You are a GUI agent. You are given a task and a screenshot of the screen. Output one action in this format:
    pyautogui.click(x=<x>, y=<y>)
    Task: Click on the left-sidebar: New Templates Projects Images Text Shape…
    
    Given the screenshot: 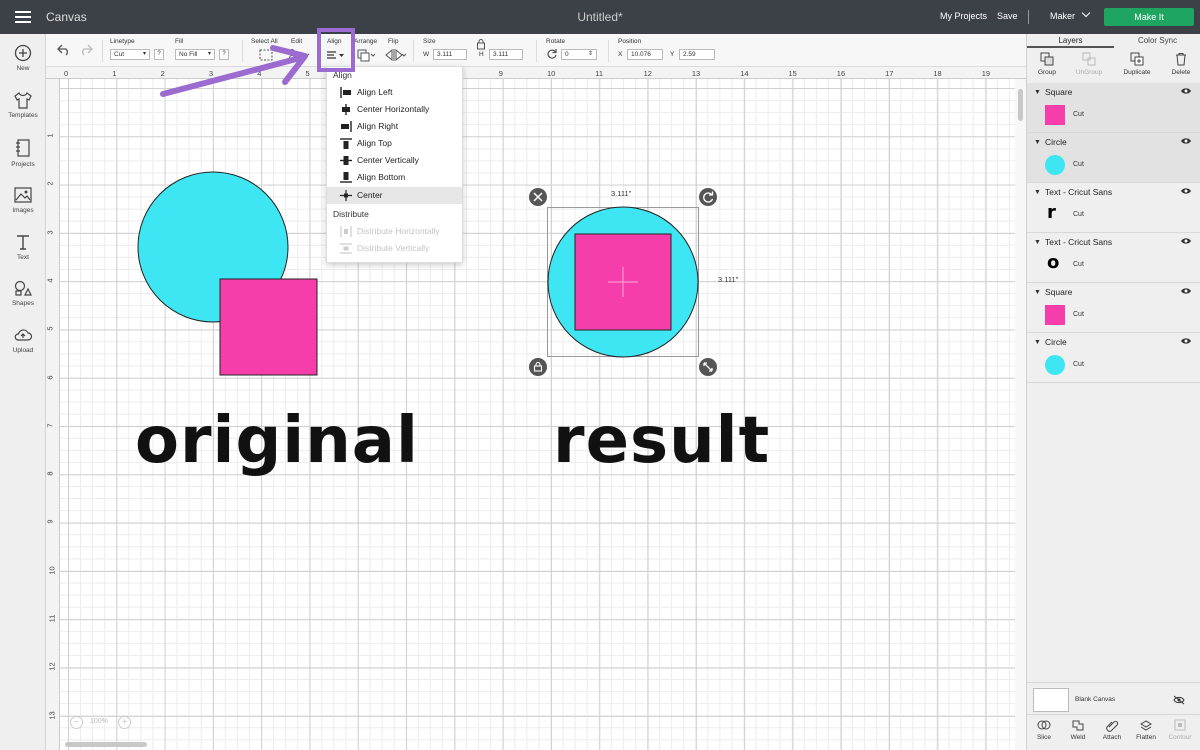 What is the action you would take?
    pyautogui.click(x=23, y=392)
    